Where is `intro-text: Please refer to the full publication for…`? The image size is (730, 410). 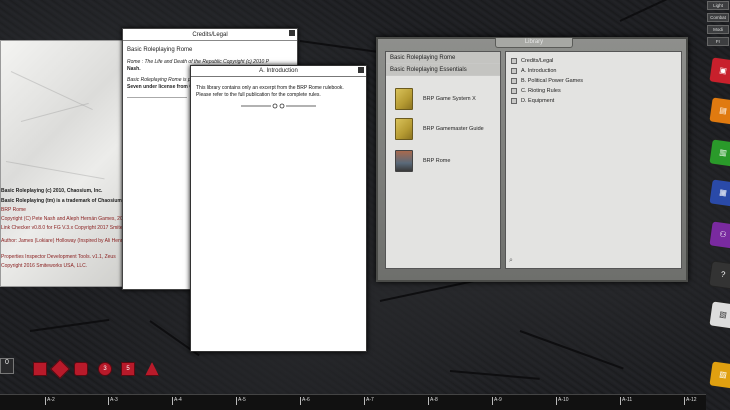 intro-text: Please refer to the full publication for… is located at coordinates (258, 95).